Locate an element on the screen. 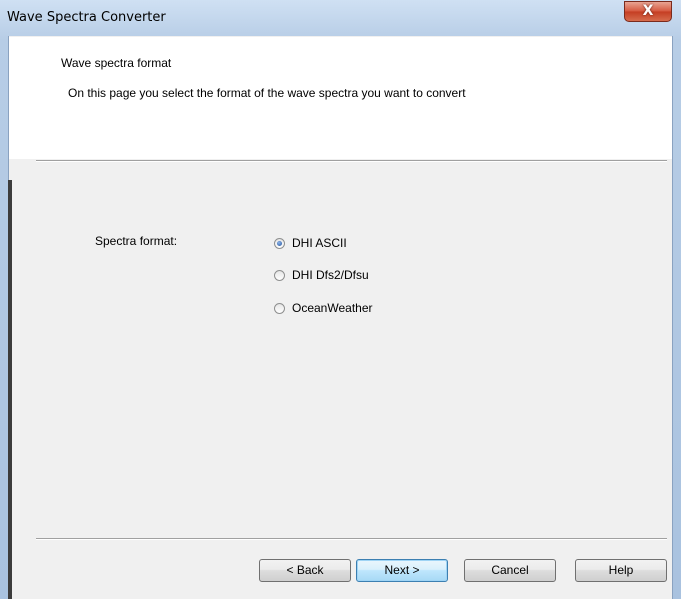 The height and width of the screenshot is (599, 681). radio-label: DHI ASCII is located at coordinates (319, 243).